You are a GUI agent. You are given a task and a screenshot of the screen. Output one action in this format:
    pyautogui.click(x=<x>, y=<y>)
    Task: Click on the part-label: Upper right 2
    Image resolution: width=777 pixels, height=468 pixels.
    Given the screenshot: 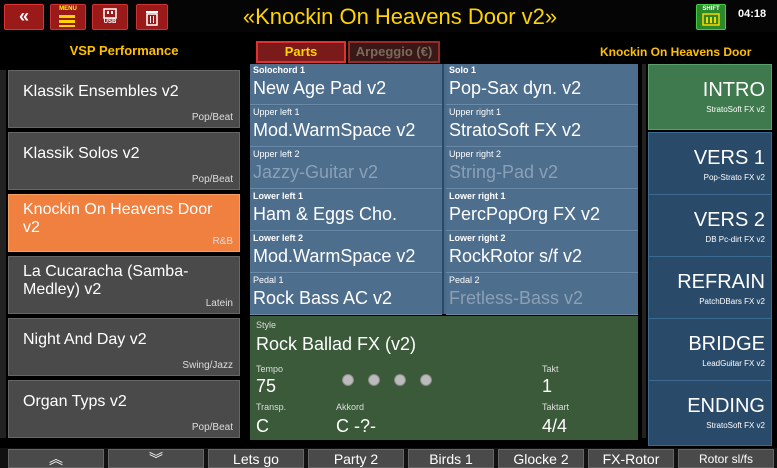 What is the action you would take?
    pyautogui.click(x=475, y=154)
    